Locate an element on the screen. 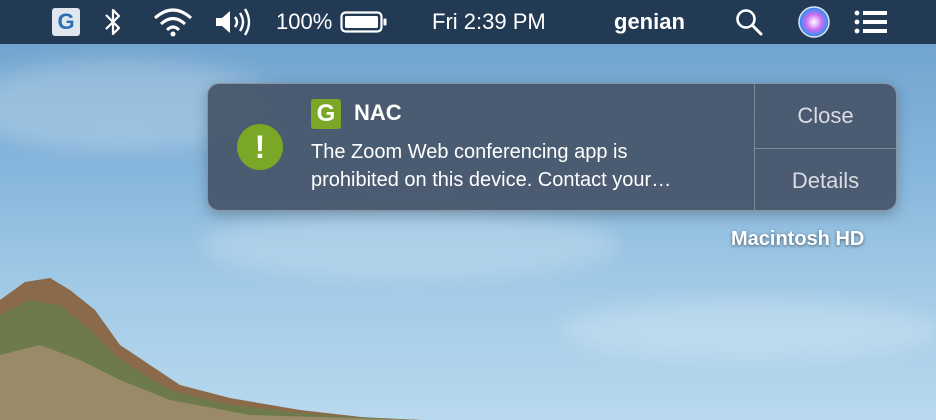  volume-menu-extra is located at coordinates (235, 22).